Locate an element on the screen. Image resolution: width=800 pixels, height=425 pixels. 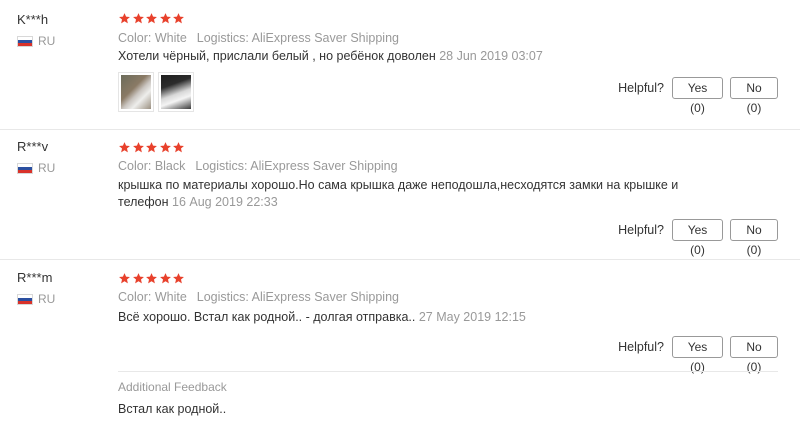
additional-feedback-divider is located at coordinates (448, 371).